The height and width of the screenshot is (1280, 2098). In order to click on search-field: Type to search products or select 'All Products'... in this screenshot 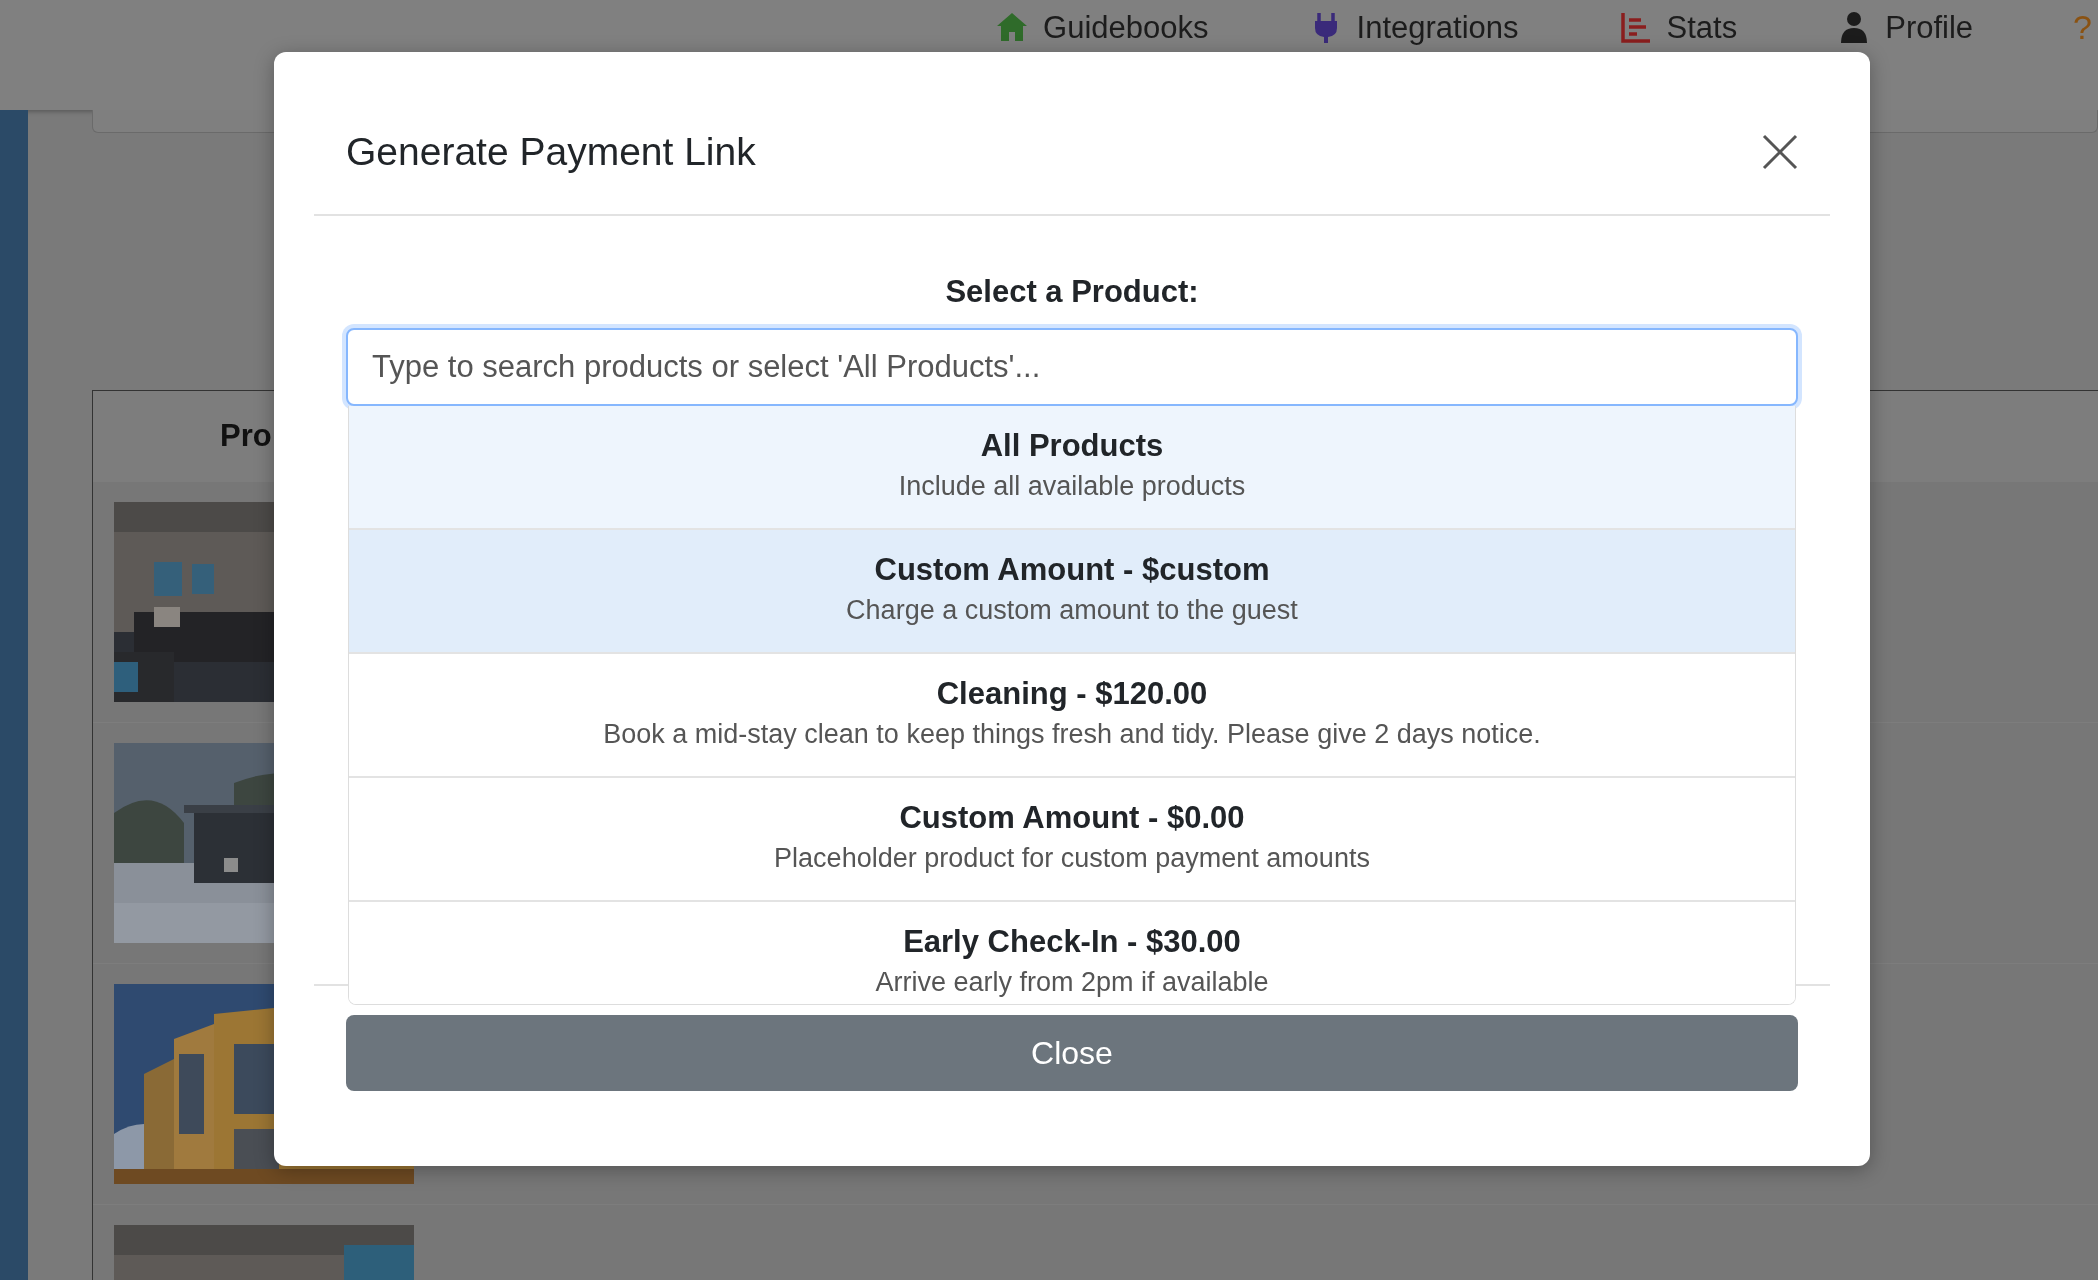, I will do `click(1072, 367)`.